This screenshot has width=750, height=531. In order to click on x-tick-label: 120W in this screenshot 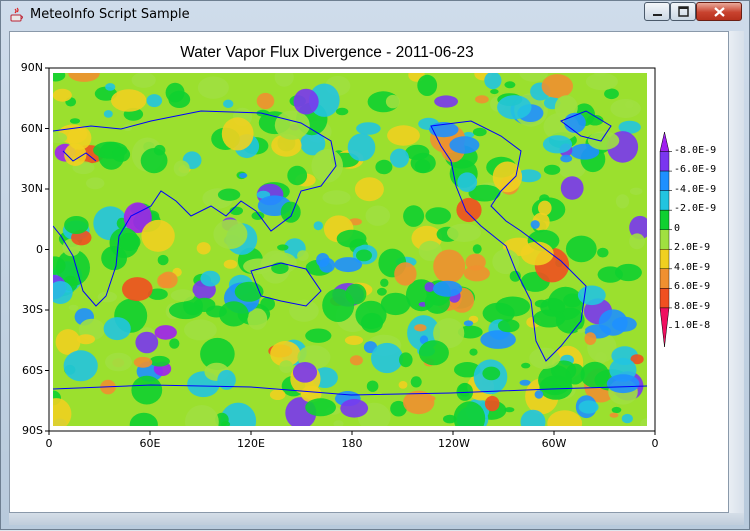, I will do `click(454, 443)`.